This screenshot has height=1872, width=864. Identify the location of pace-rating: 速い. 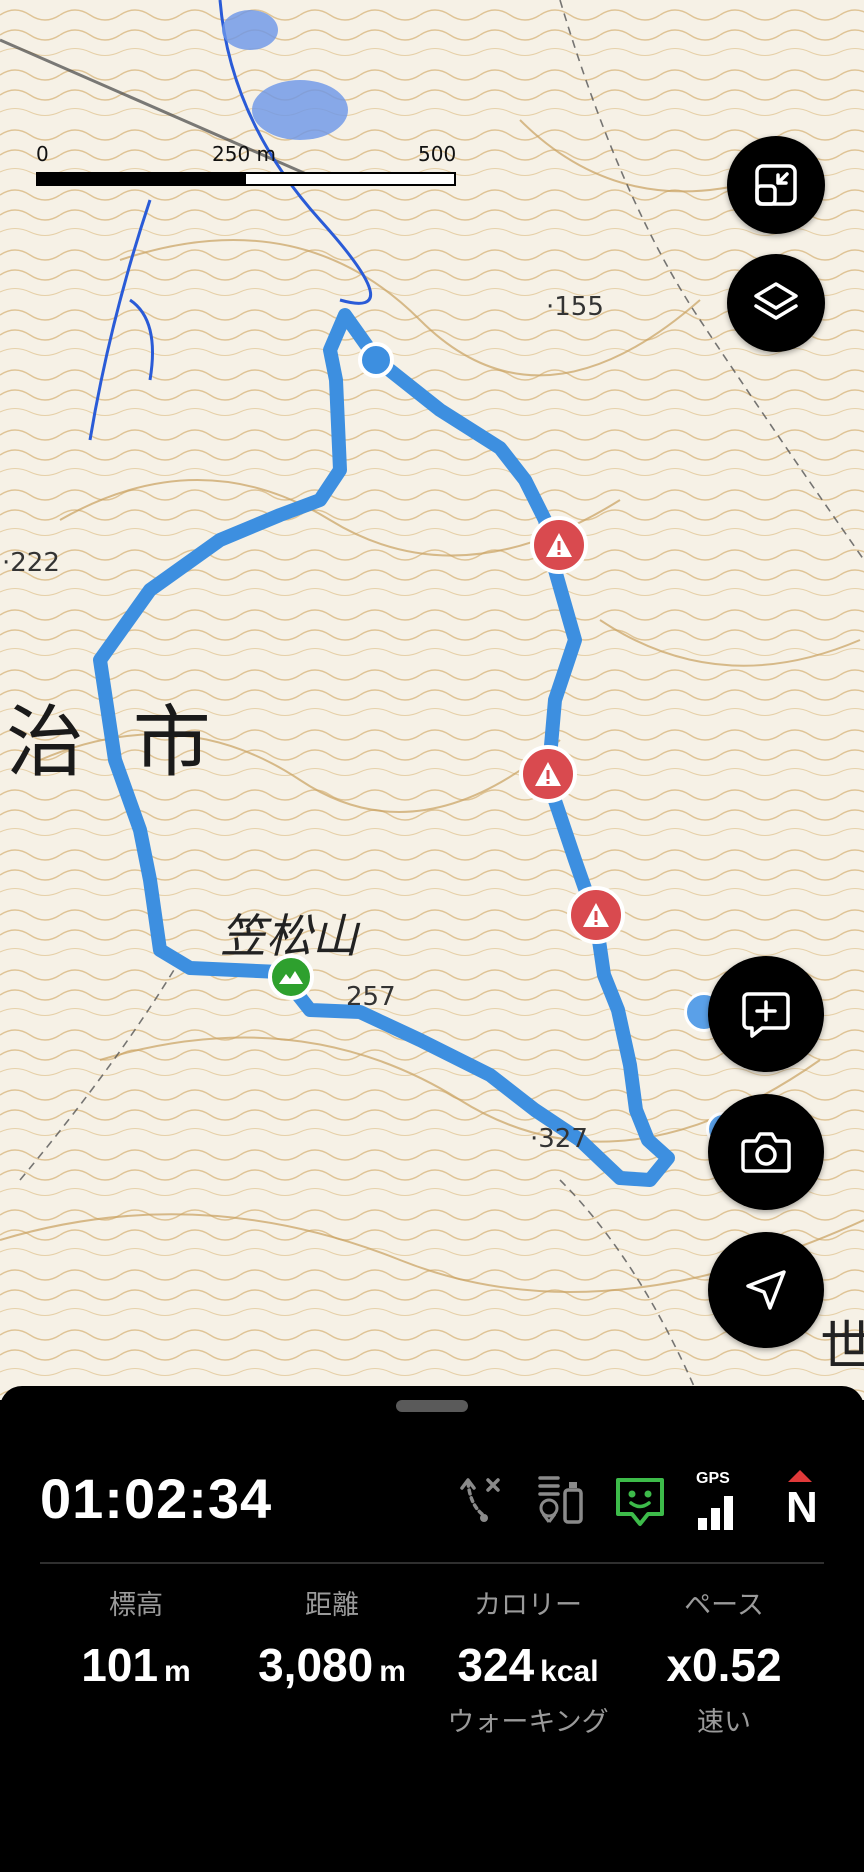
(724, 1722).